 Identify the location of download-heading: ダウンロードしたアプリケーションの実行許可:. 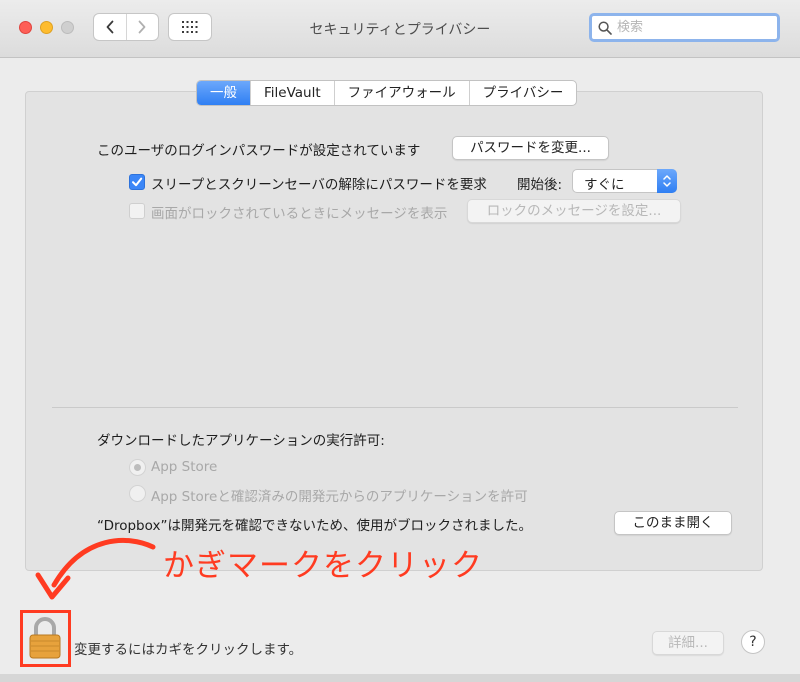
(241, 441).